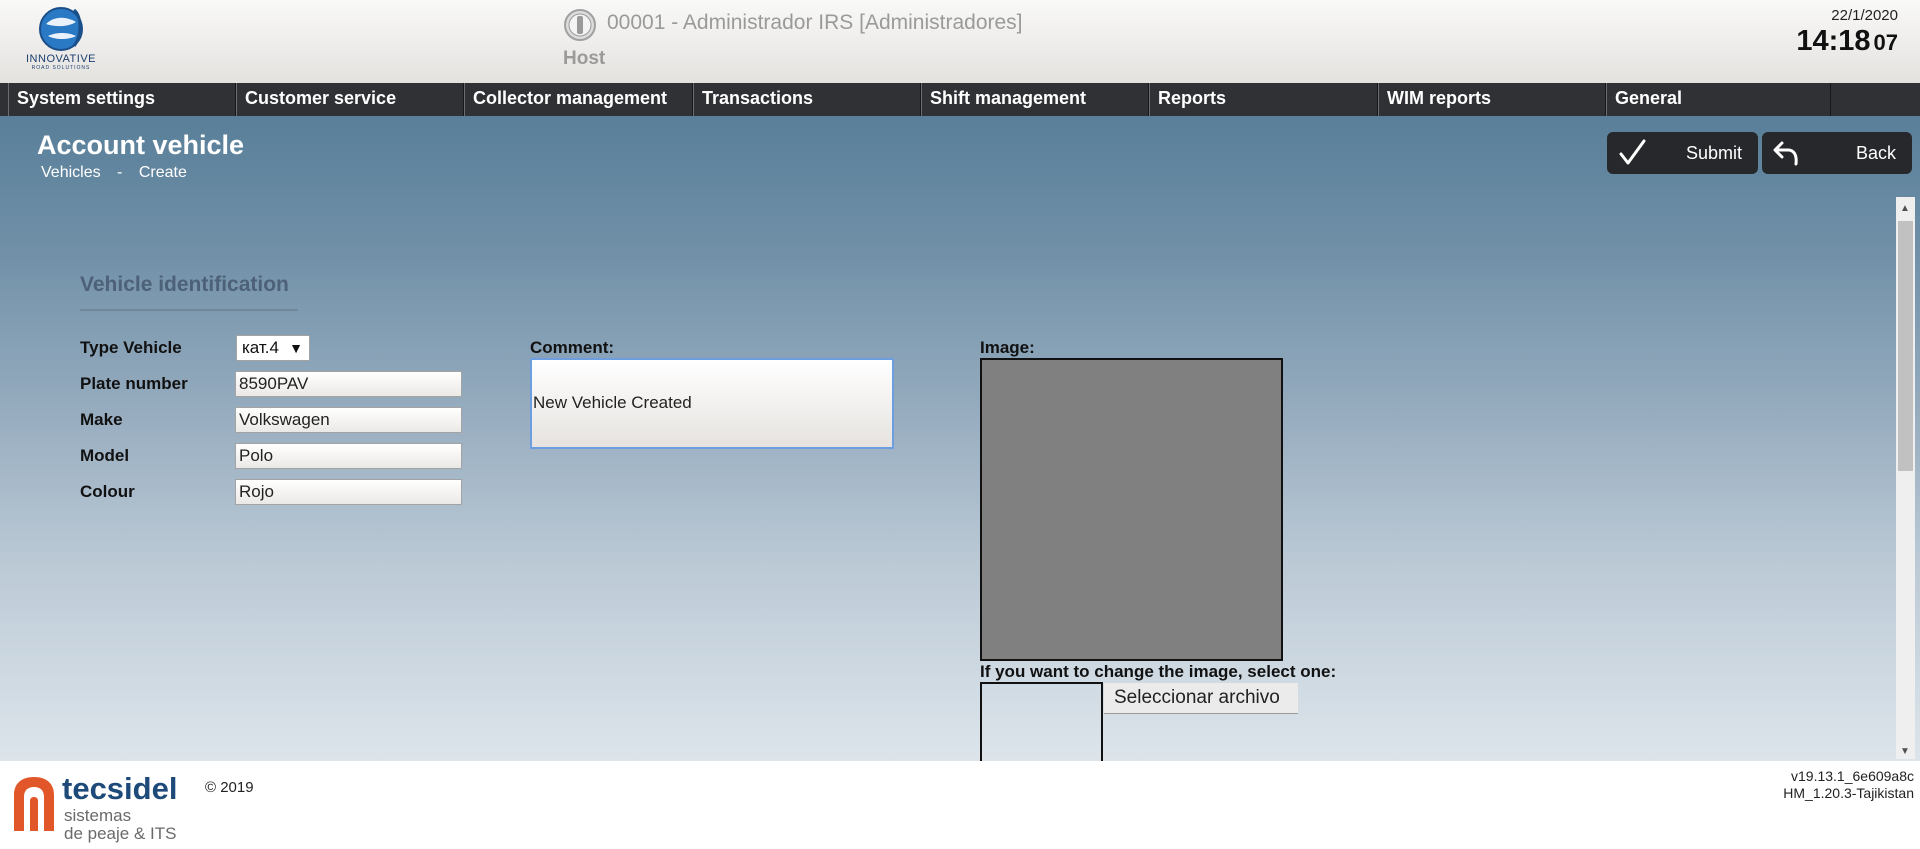 The image size is (1920, 849). I want to click on menu-general: General, so click(1718, 99).